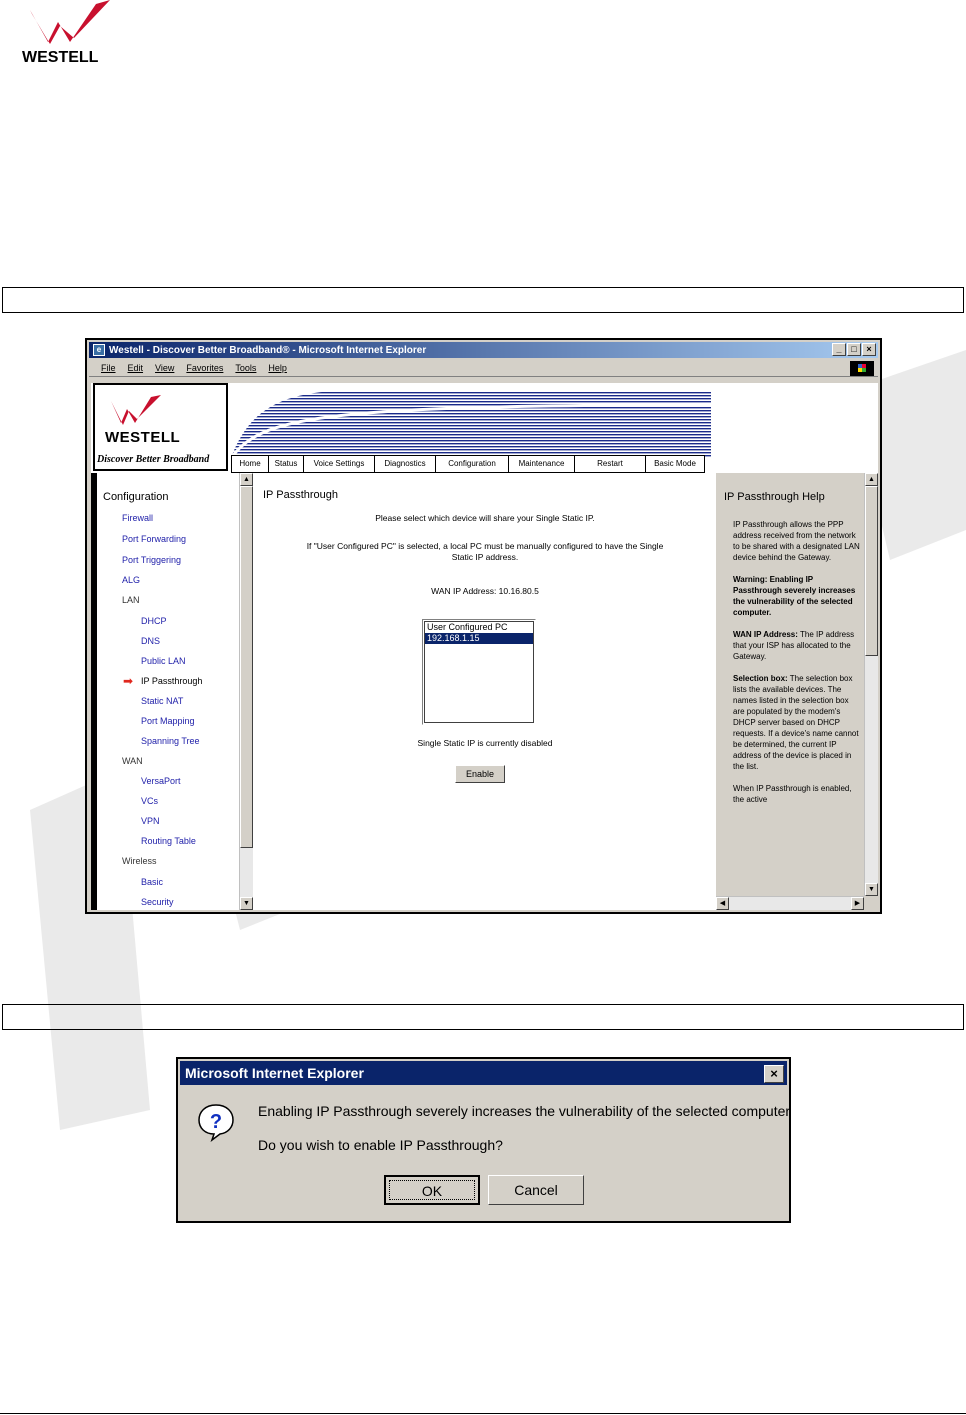  Describe the element at coordinates (339, 464) in the screenshot. I see `nav-voice-settings: Voice Settings` at that location.